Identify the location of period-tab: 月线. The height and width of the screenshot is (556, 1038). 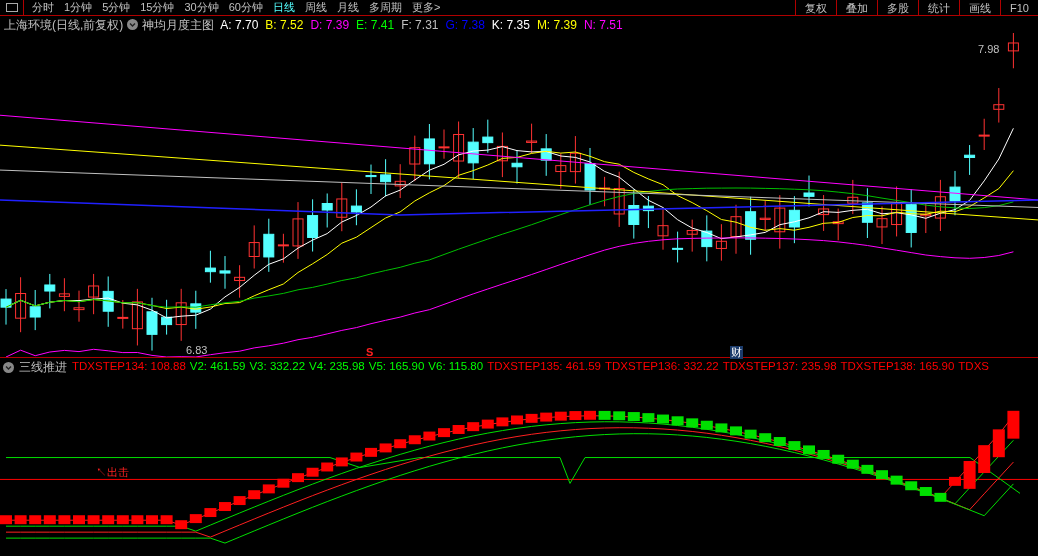
(348, 8).